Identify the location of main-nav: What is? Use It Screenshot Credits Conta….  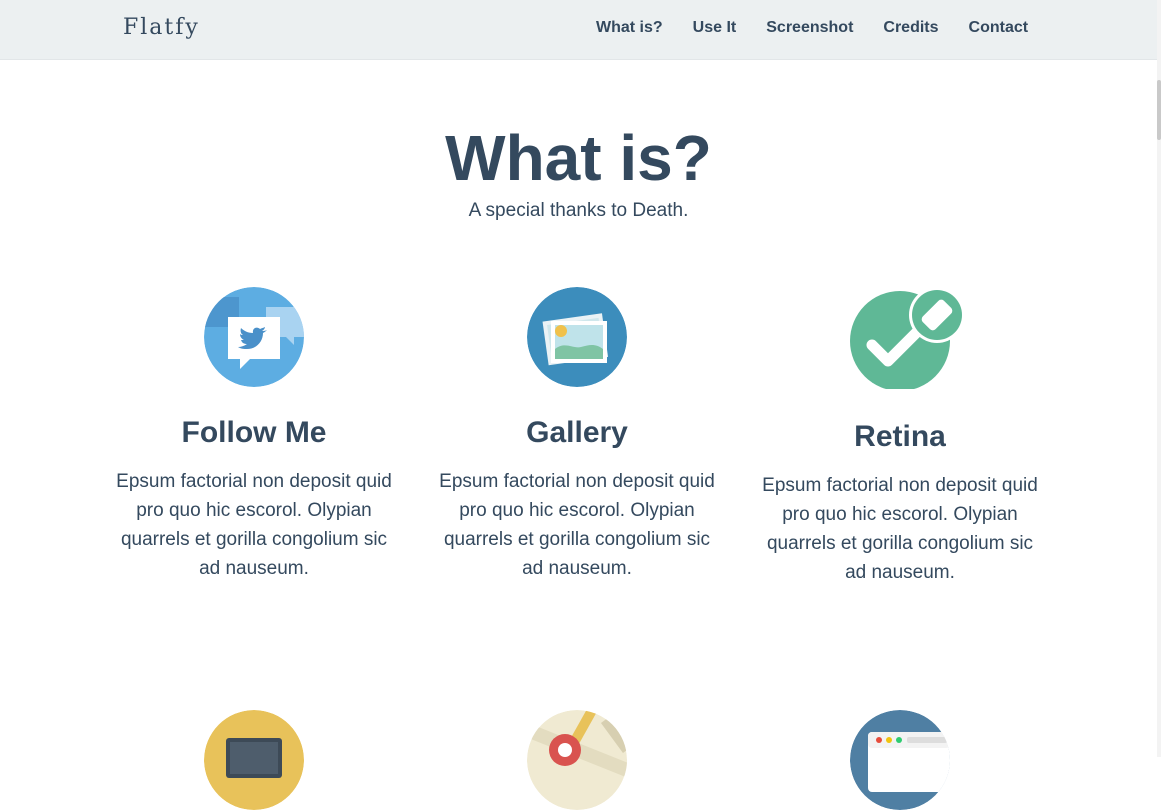
(827, 28).